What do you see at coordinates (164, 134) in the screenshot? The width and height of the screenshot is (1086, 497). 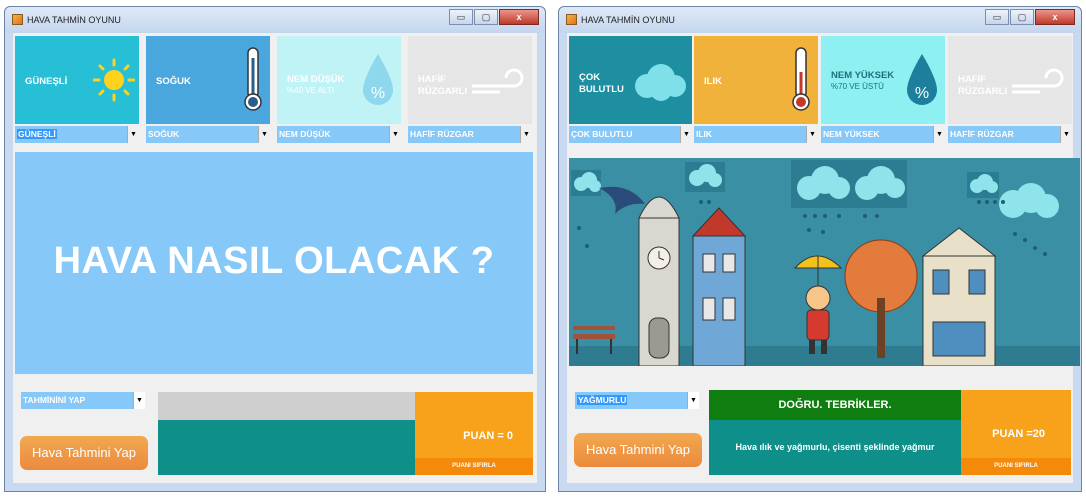 I see `dropdown-value: SOĞUK` at bounding box center [164, 134].